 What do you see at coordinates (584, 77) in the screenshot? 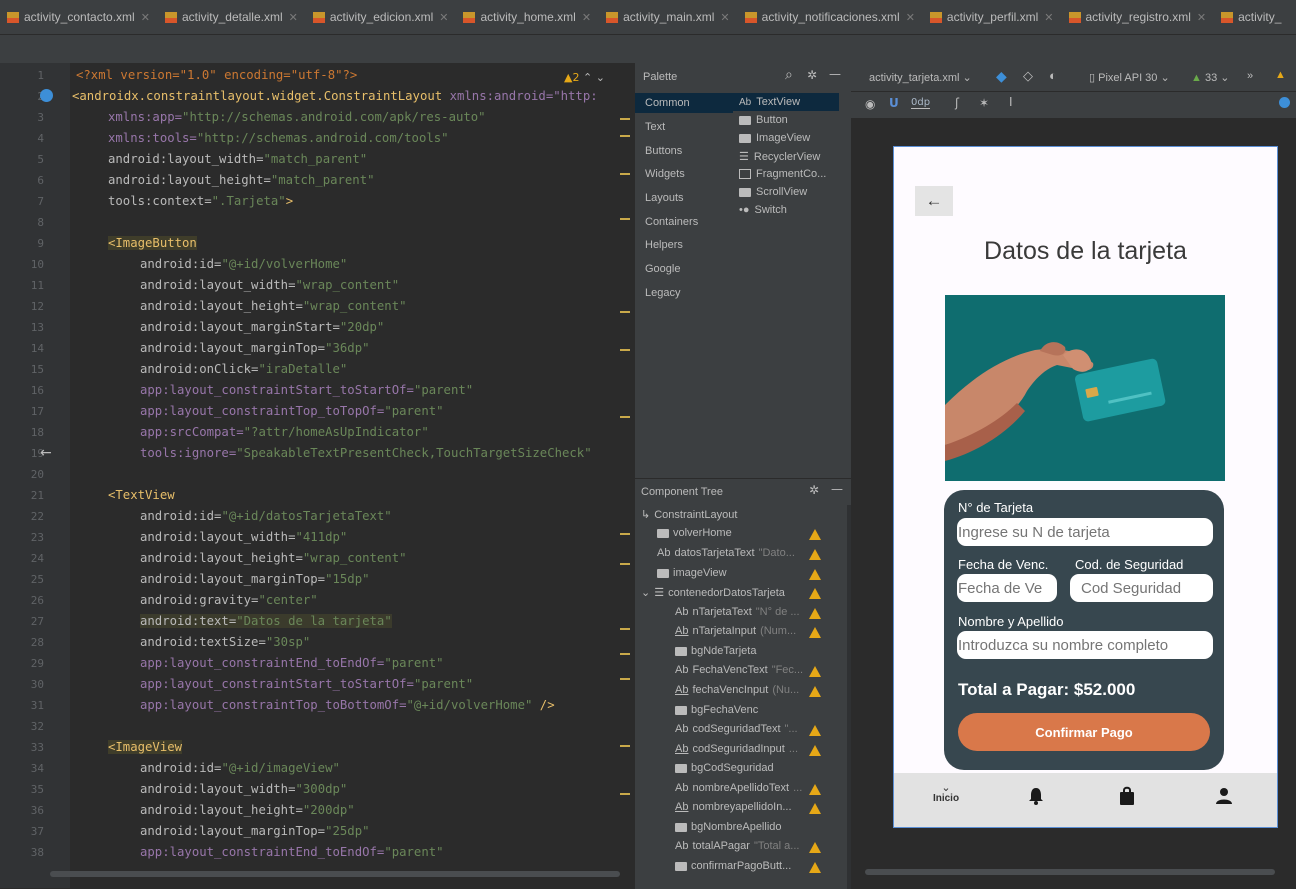
I see `warning-indicator: ▲2 ⌃ ⌄` at bounding box center [584, 77].